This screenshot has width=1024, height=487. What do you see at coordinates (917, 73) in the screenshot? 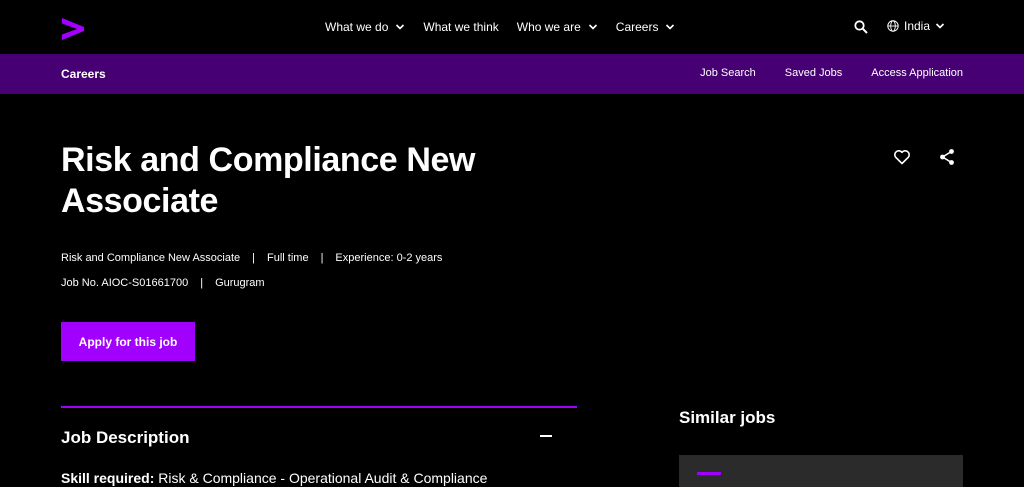
I see `subnav-link-access-application: Access Application` at bounding box center [917, 73].